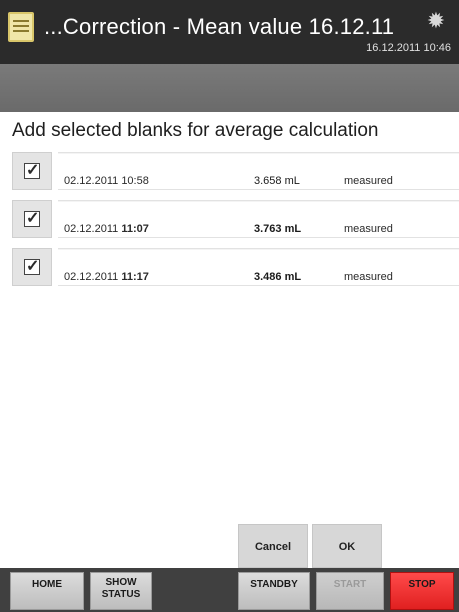 The height and width of the screenshot is (612, 459). What do you see at coordinates (274, 591) in the screenshot?
I see `standby-button: STANDBY` at bounding box center [274, 591].